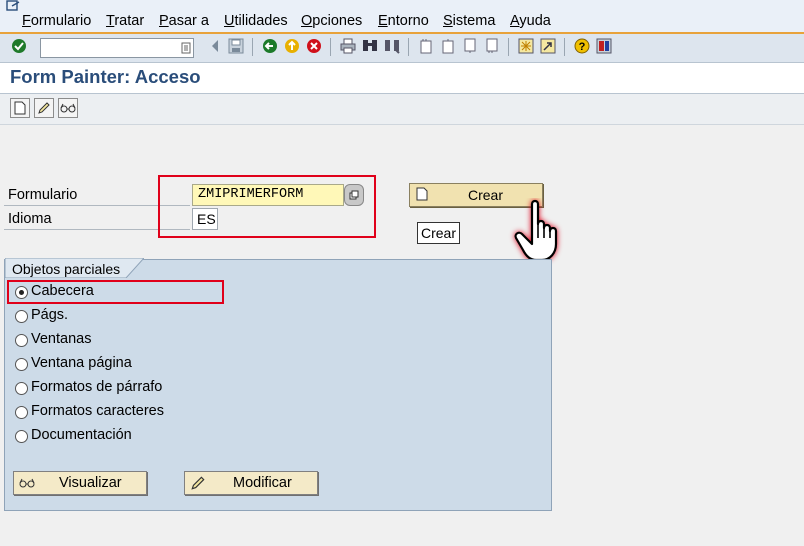  Describe the element at coordinates (97, 387) in the screenshot. I see `option-label: Formatos de párrafo` at that location.